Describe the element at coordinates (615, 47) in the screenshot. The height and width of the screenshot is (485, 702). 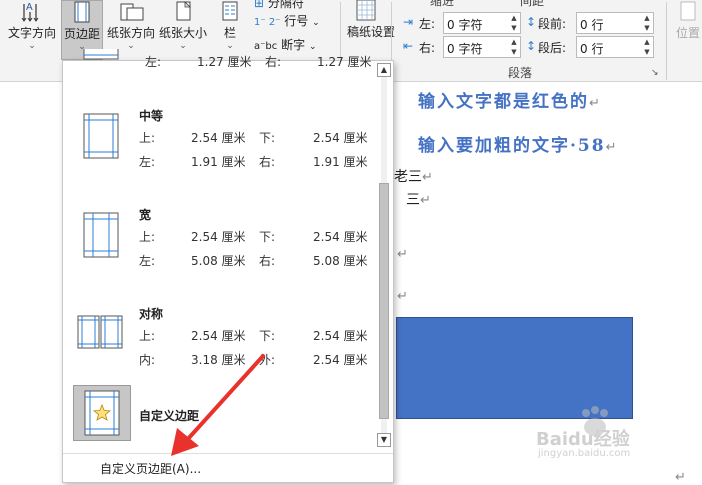
I see `spacing-after-input: 0 行 ▲ ▼` at that location.